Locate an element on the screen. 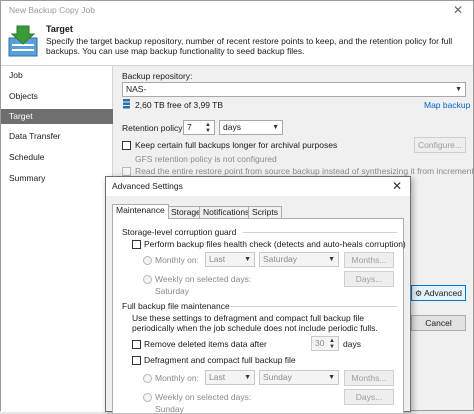 The image size is (474, 414). defragment-label: Defragment and compact full backup file is located at coordinates (220, 360).